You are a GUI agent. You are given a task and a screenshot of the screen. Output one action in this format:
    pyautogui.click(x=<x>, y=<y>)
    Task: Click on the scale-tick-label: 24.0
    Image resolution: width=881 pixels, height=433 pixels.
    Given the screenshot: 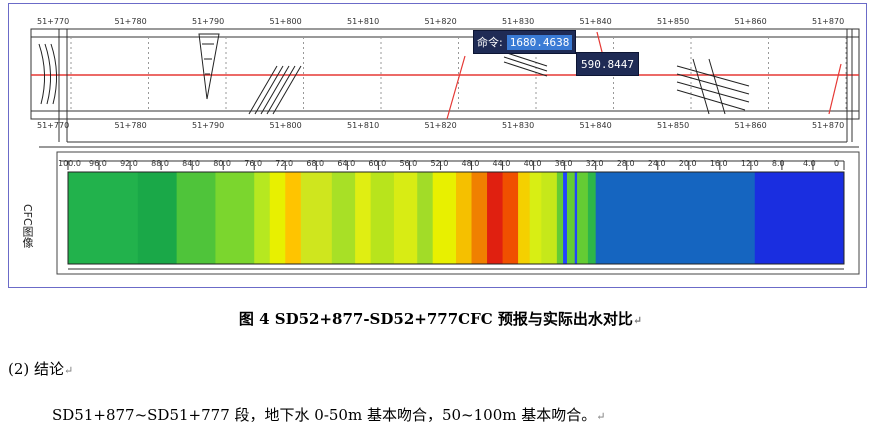 What is the action you would take?
    pyautogui.click(x=656, y=163)
    